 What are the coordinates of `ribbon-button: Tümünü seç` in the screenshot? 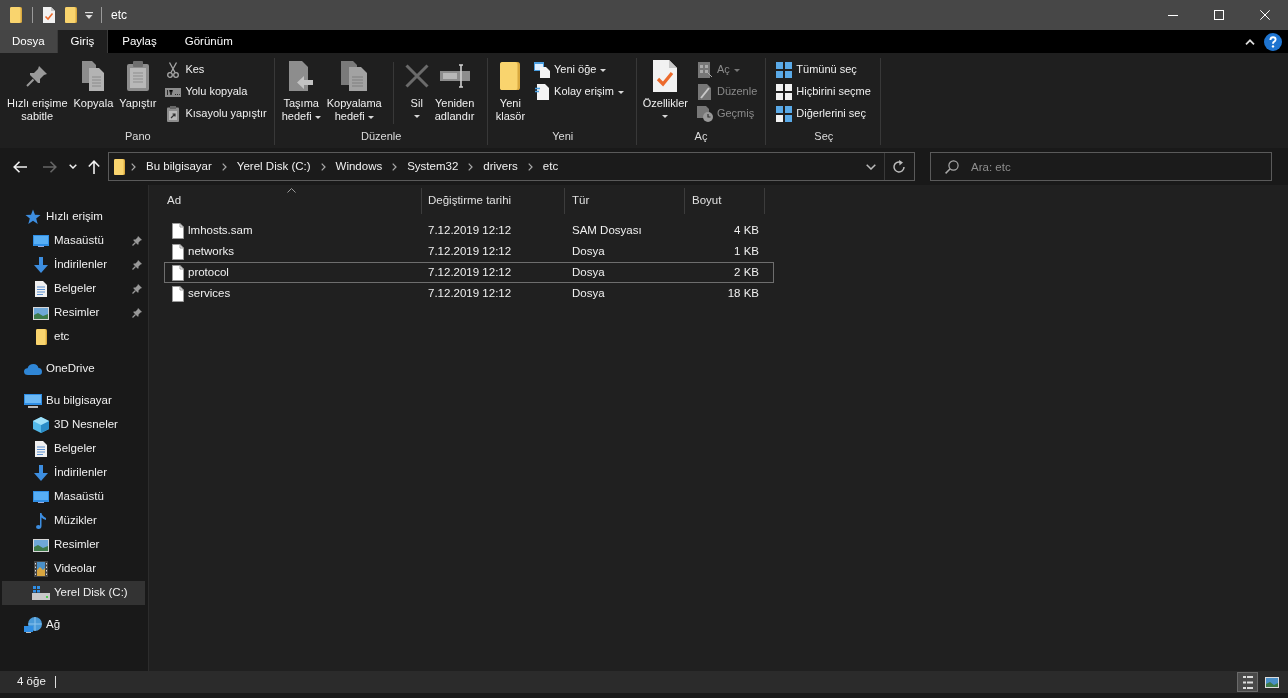 It's located at (823, 70).